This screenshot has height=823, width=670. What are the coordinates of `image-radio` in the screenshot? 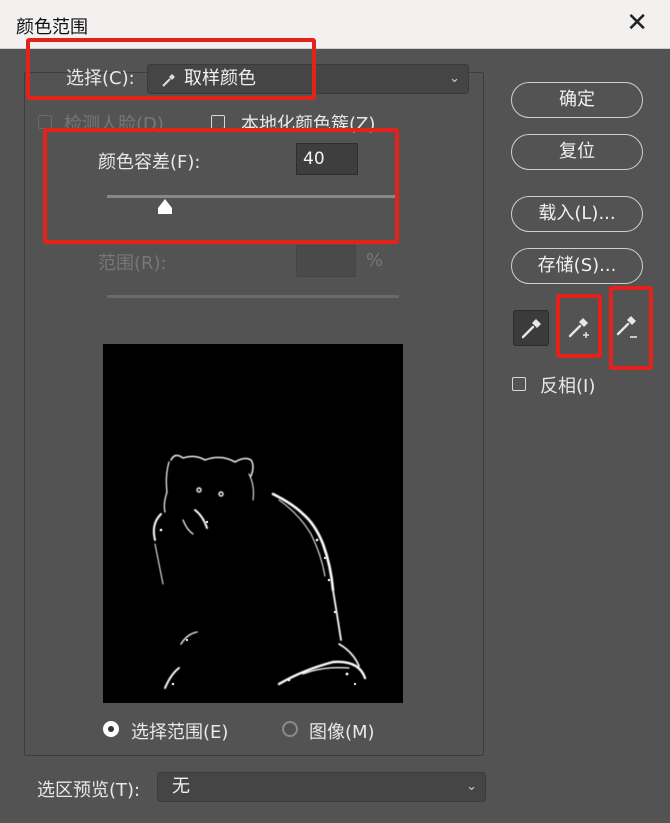 It's located at (290, 729).